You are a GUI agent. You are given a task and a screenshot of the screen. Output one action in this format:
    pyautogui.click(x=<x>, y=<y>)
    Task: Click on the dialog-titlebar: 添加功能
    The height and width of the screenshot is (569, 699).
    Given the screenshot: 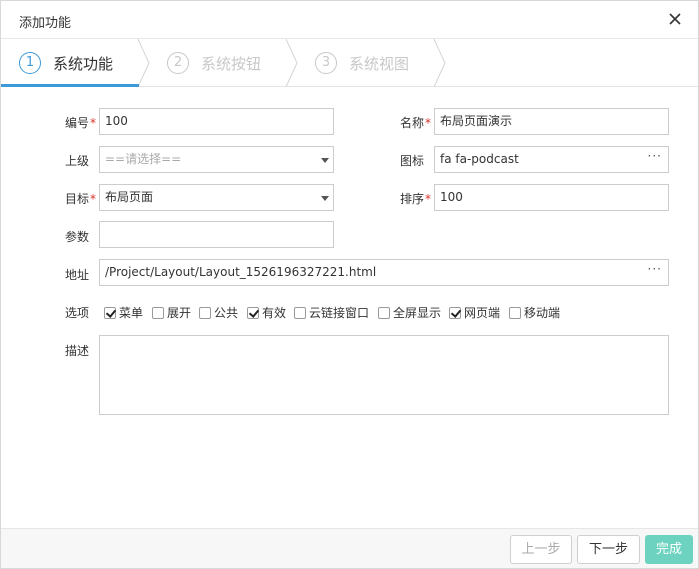 What is the action you would take?
    pyautogui.click(x=349, y=20)
    